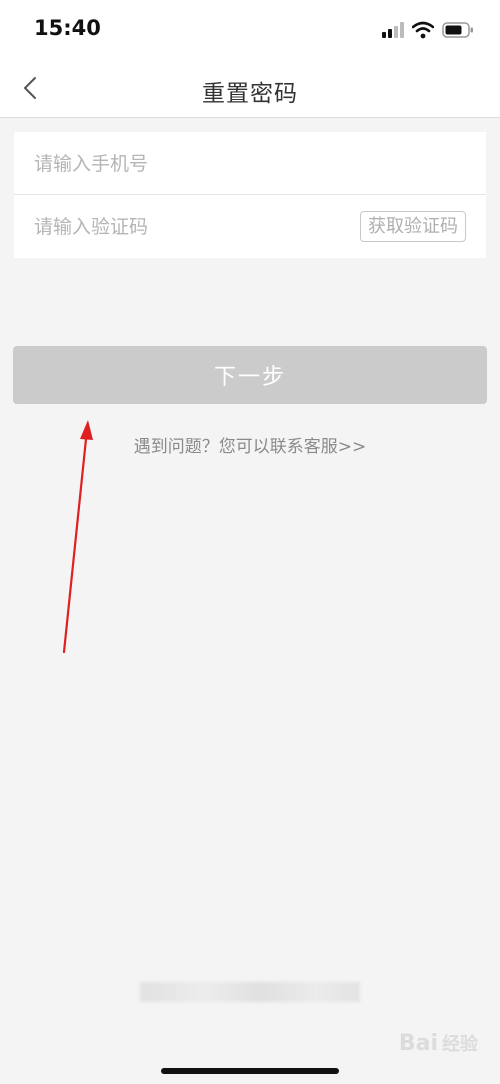 Image resolution: width=500 pixels, height=1084 pixels. What do you see at coordinates (413, 226) in the screenshot?
I see `get-code-button: 获取验证码` at bounding box center [413, 226].